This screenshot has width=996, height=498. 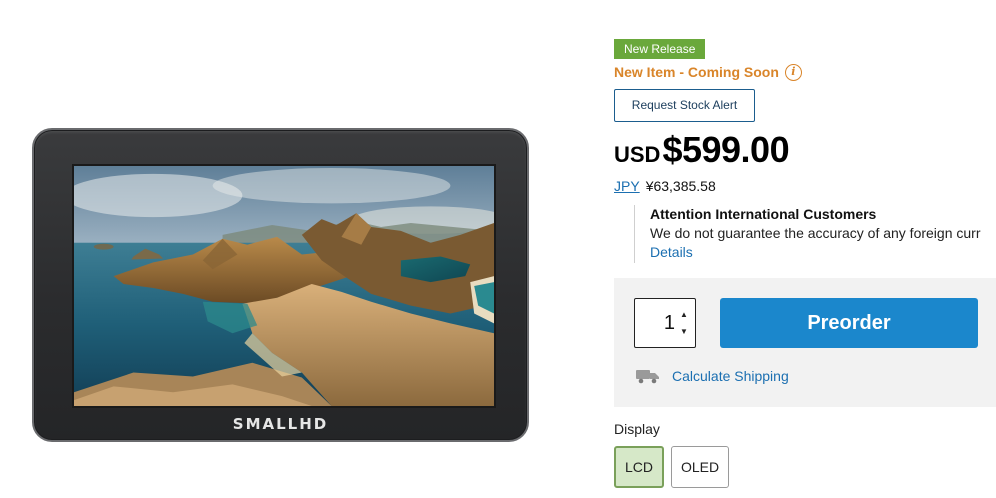 I want to click on availability-status: New Item - Coming Soon i, so click(x=708, y=72).